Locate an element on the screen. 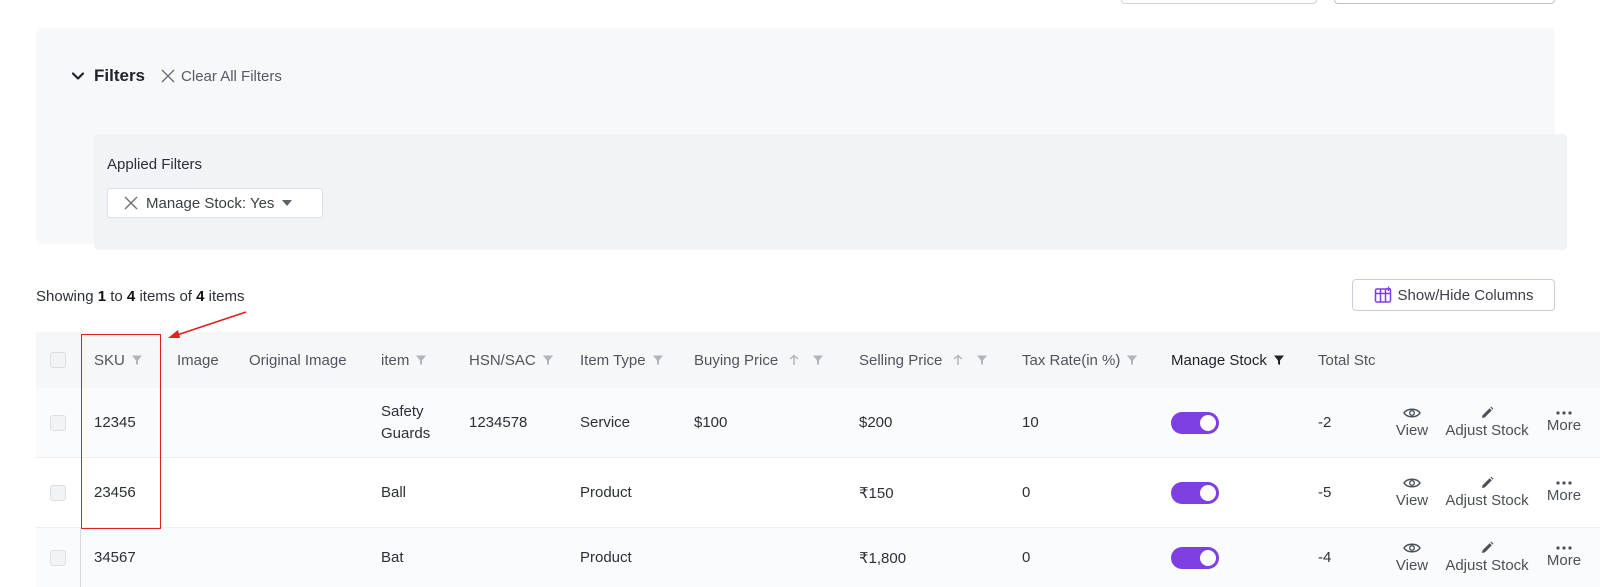 This screenshot has width=1600, height=587. clear-all-filters-button: Clear All Filters is located at coordinates (221, 76).